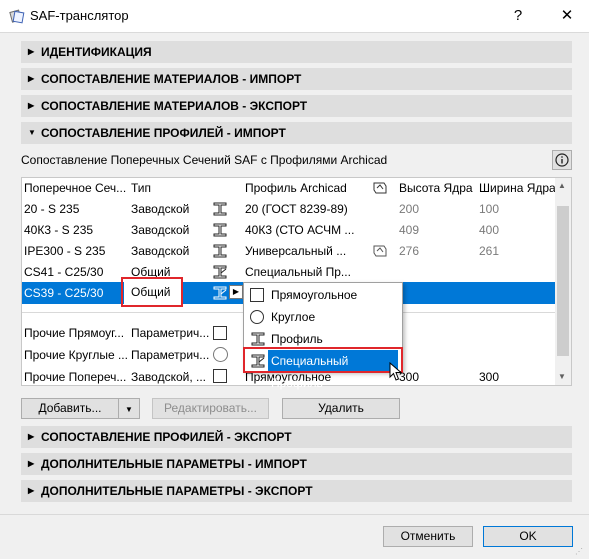  I want to click on menu-item-rectangular: Прямоугольное, so click(323, 295).